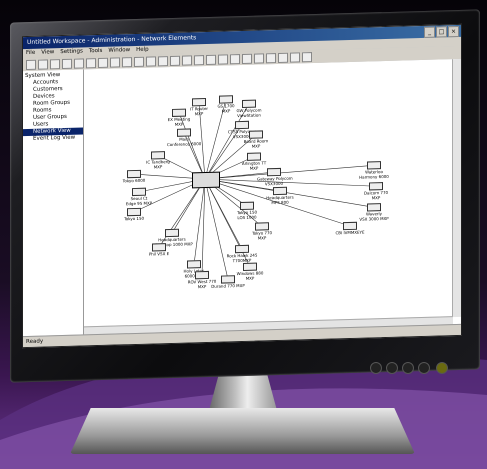  What do you see at coordinates (374, 216) in the screenshot?
I see `node-label: Waverly VSX 3000 MXP` at bounding box center [374, 216].